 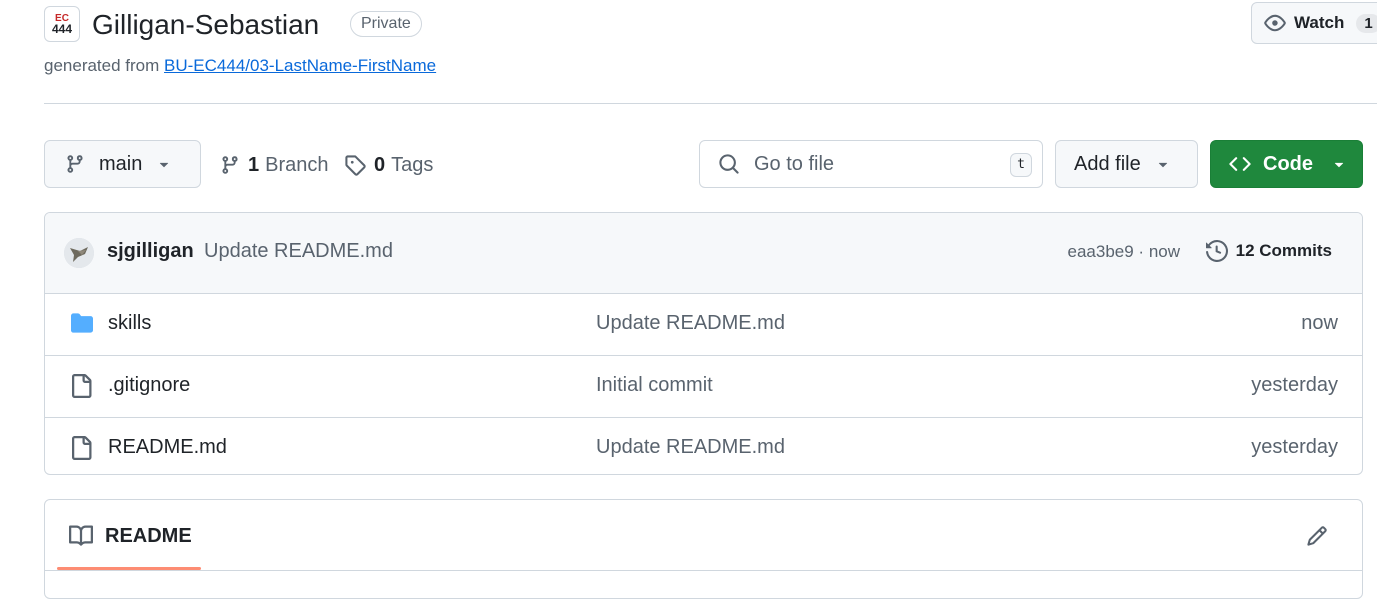 I want to click on file-name: .gitignore, so click(x=149, y=385).